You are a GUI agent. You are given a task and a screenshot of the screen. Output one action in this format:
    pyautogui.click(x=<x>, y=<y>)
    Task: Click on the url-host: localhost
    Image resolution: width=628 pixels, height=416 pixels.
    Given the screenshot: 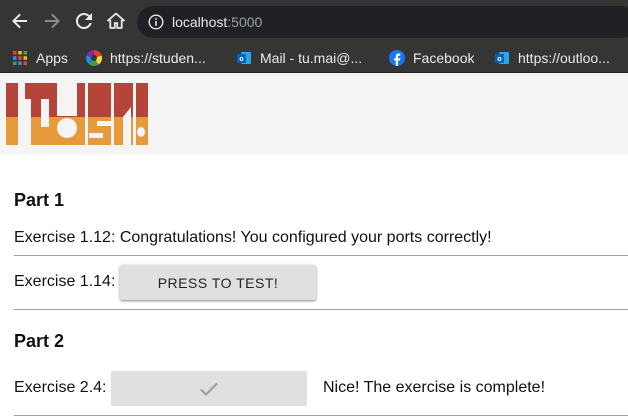 What is the action you would take?
    pyautogui.click(x=200, y=22)
    